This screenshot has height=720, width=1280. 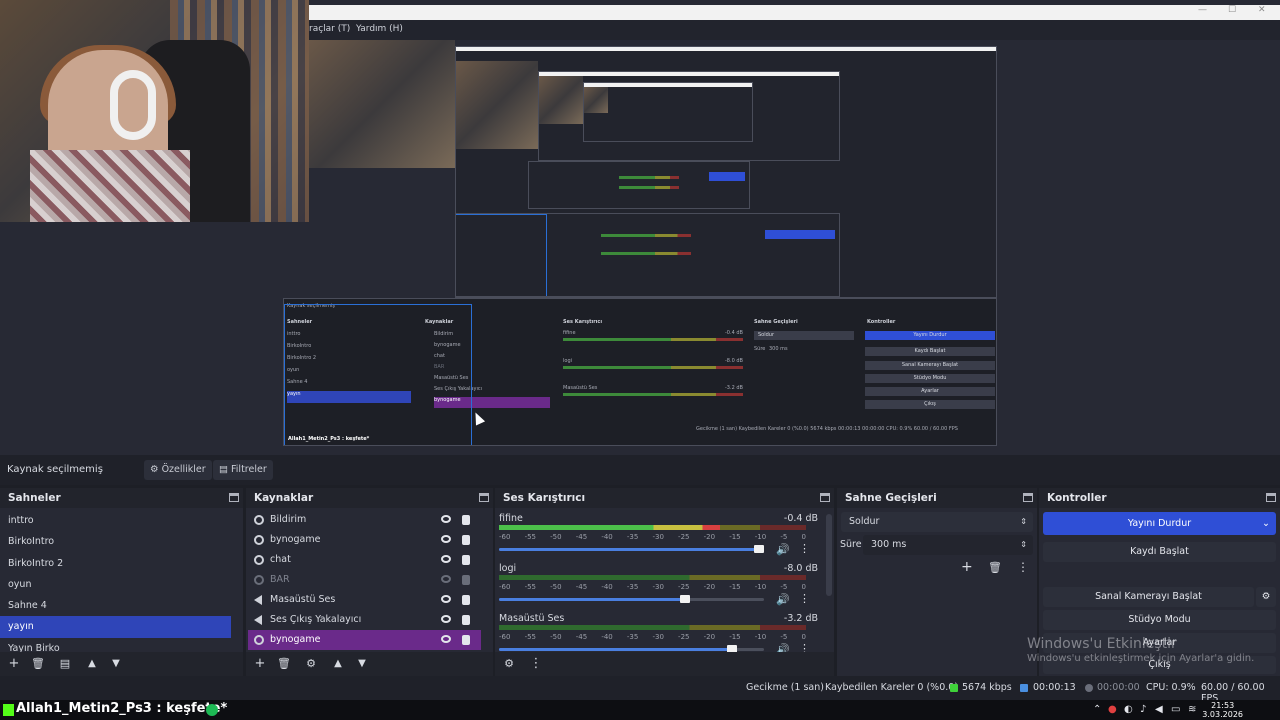 I want to click on wifi-icon: ≋, so click(x=1192, y=709).